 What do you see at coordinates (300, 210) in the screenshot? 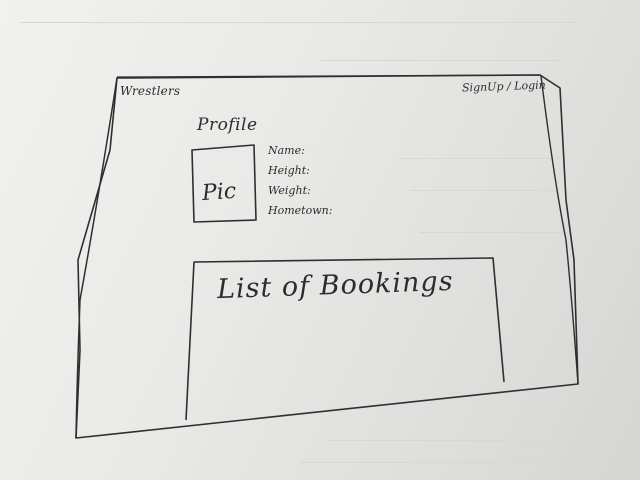
I see `field-hometown-label: Hometown:` at bounding box center [300, 210].